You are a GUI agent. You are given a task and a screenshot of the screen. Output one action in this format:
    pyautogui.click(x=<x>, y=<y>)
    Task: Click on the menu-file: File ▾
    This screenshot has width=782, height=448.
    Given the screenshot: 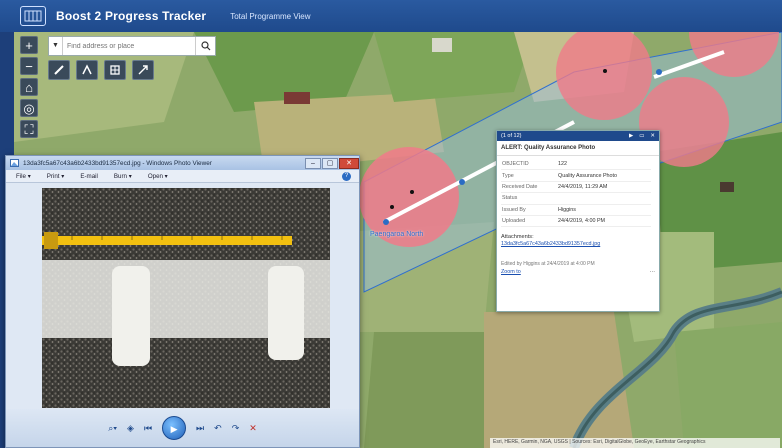 What is the action you would take?
    pyautogui.click(x=23, y=176)
    